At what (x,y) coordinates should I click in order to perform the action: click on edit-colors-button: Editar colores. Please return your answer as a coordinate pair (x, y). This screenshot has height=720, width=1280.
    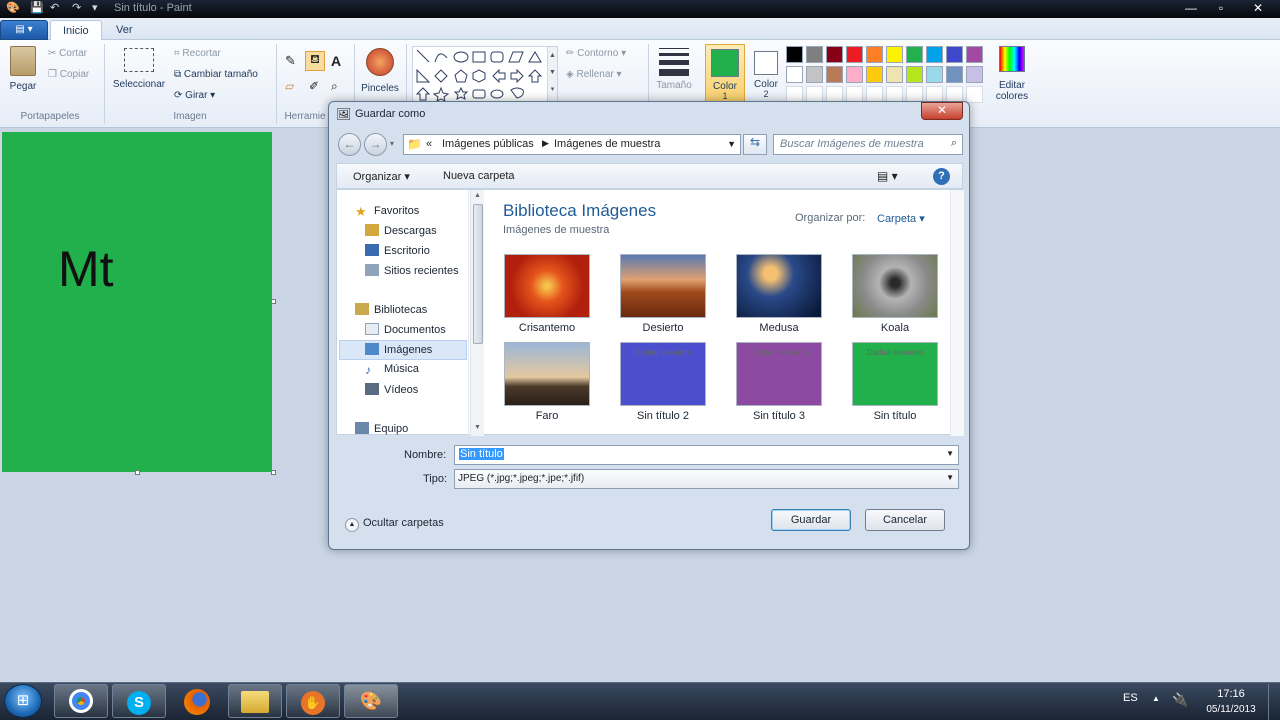
    Looking at the image, I should click on (1012, 74).